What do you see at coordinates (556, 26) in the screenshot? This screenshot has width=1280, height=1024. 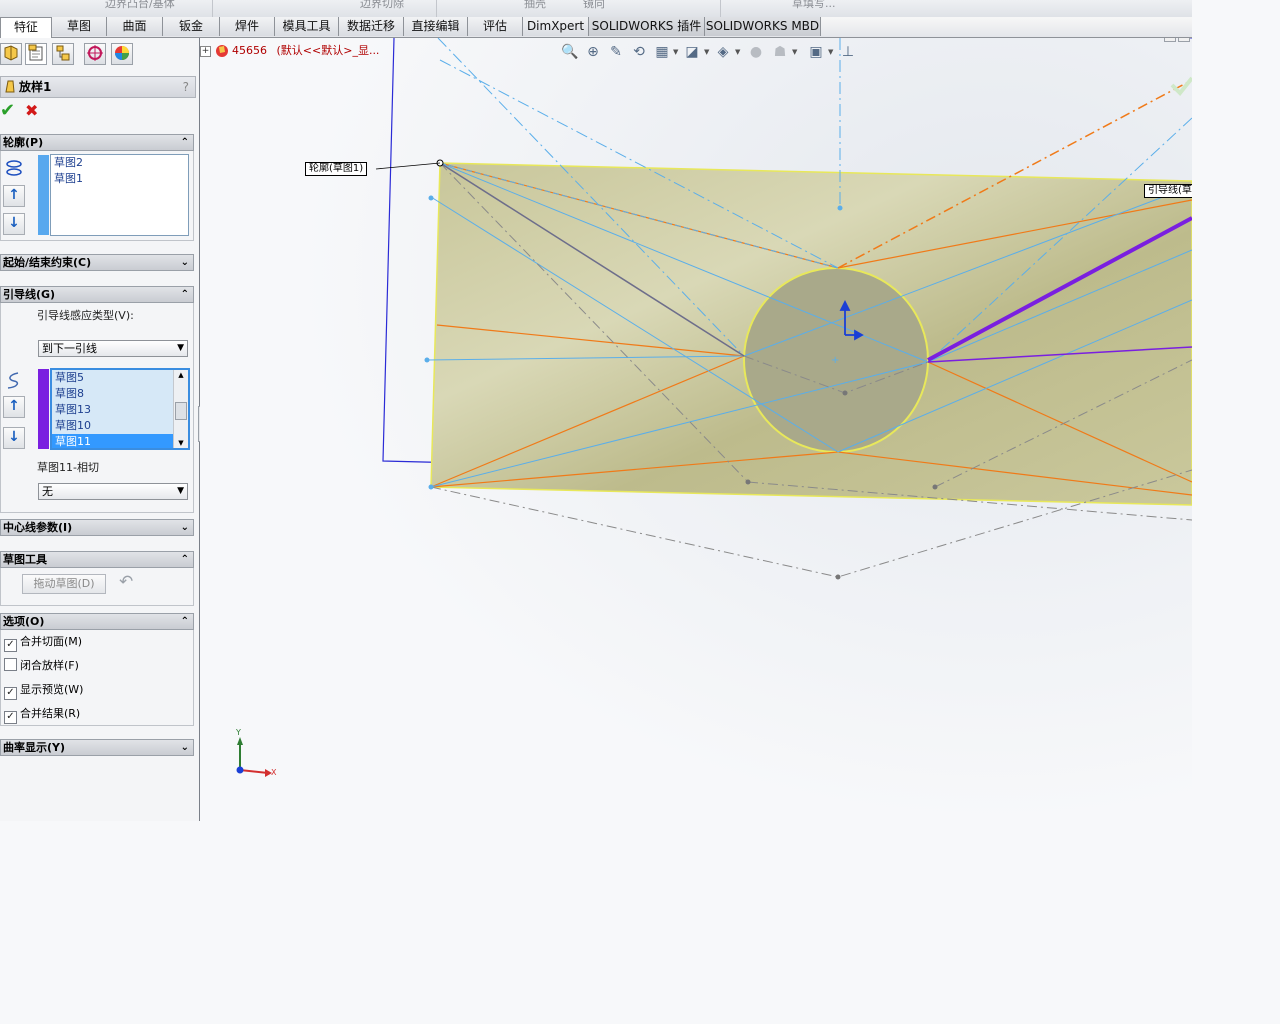 I see `tab-dimxpert: DimXpert` at bounding box center [556, 26].